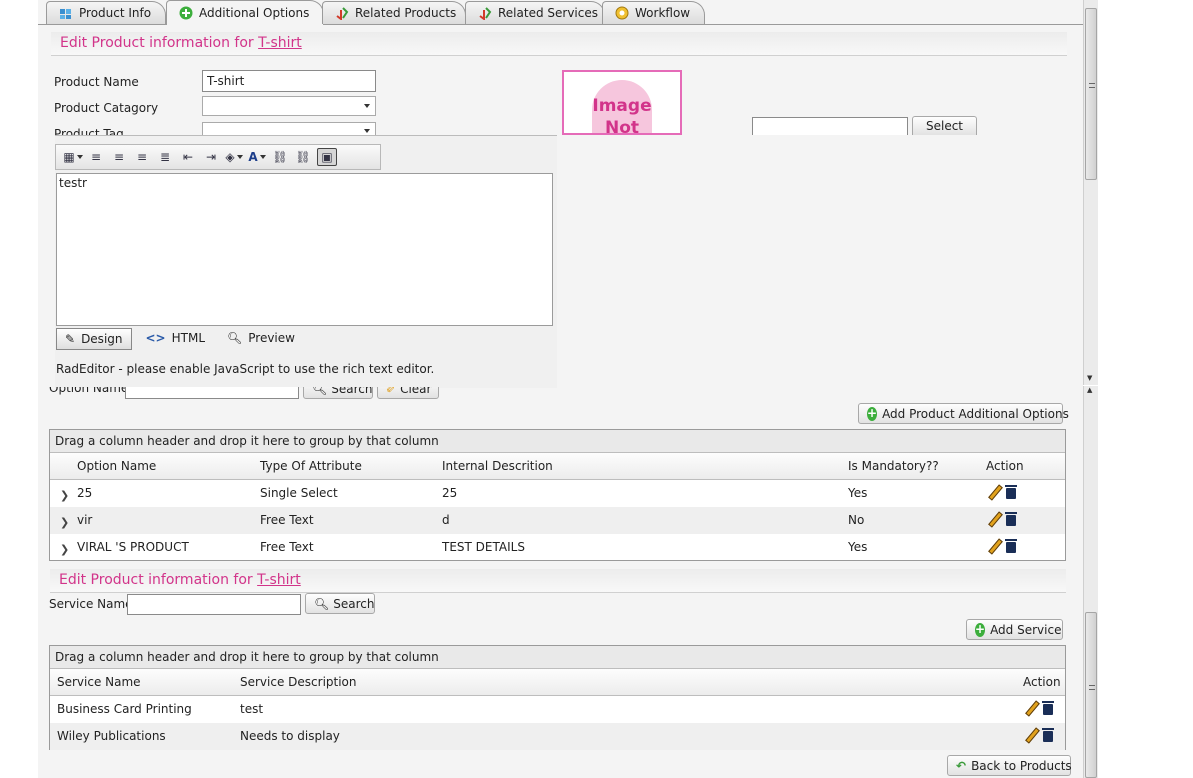 The image size is (1193, 778). Describe the element at coordinates (497, 466) in the screenshot. I see `column-header-description: Internal Descrition` at that location.